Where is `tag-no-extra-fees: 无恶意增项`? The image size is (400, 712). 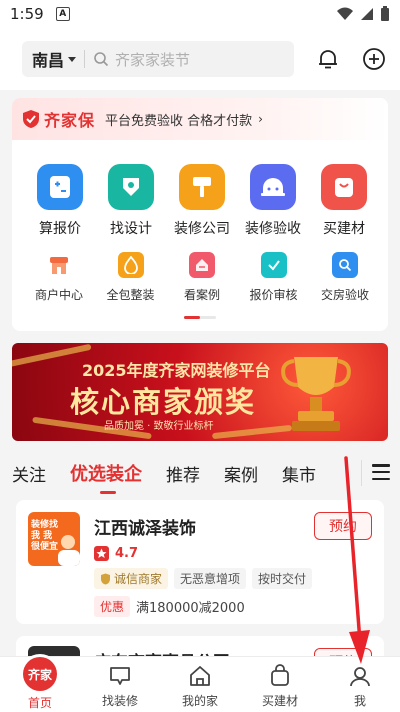 tag-no-extra-fees: 无恶意增项 is located at coordinates (210, 578).